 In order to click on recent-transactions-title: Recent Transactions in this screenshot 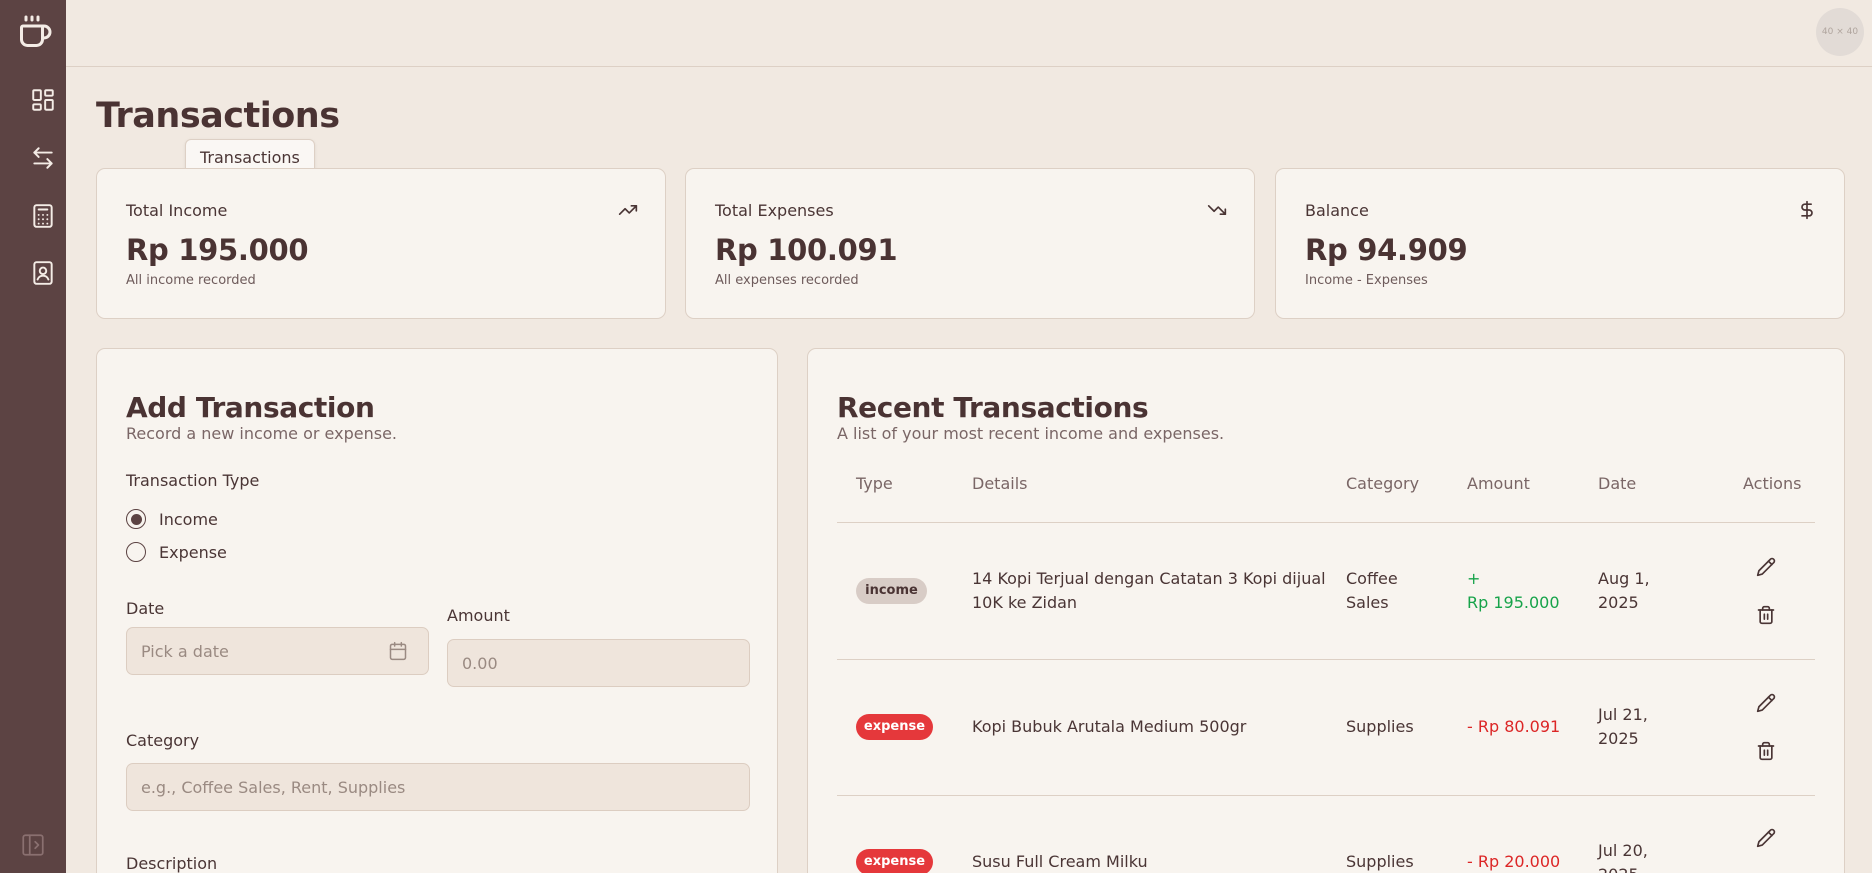, I will do `click(993, 407)`.